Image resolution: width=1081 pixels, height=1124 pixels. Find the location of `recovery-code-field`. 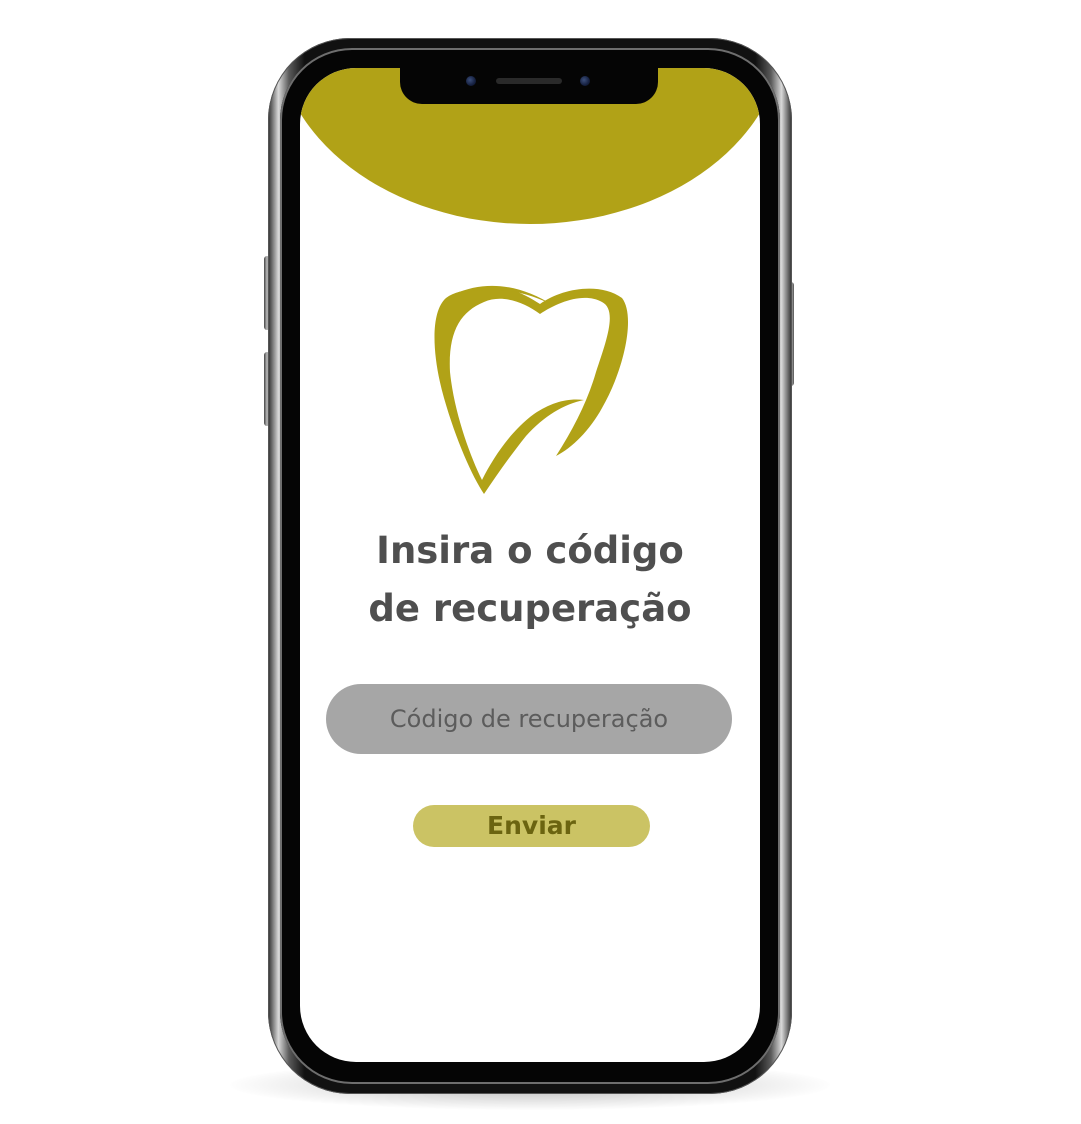

recovery-code-field is located at coordinates (529, 719).